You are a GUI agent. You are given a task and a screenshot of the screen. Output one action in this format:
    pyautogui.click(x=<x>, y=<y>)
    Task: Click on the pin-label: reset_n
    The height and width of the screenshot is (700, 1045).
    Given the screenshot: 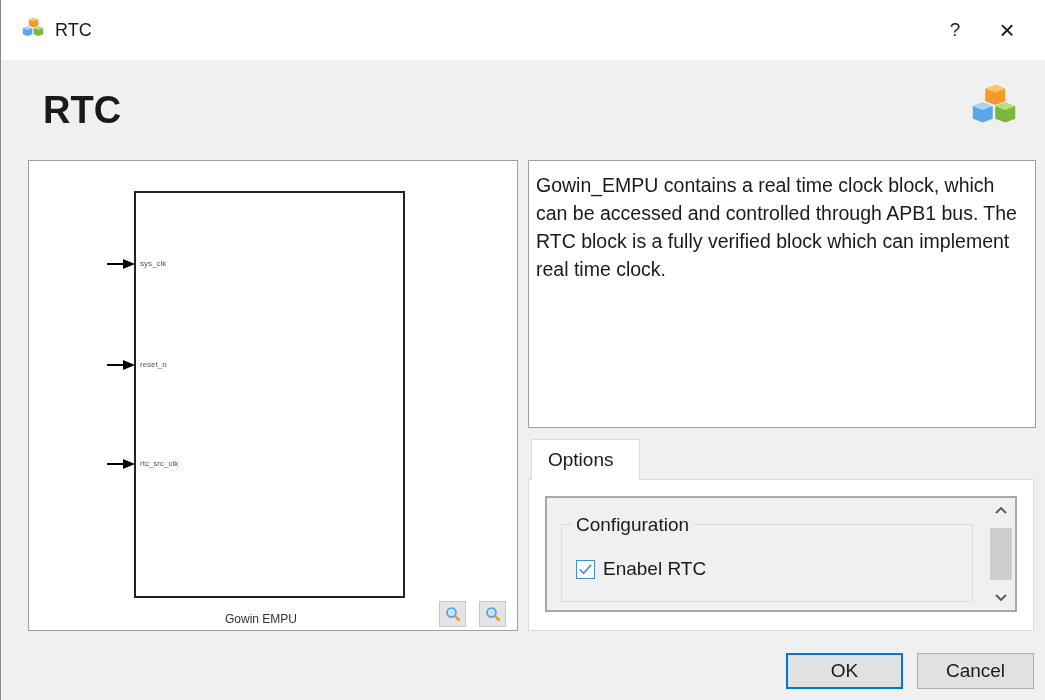 What is the action you would take?
    pyautogui.click(x=153, y=365)
    